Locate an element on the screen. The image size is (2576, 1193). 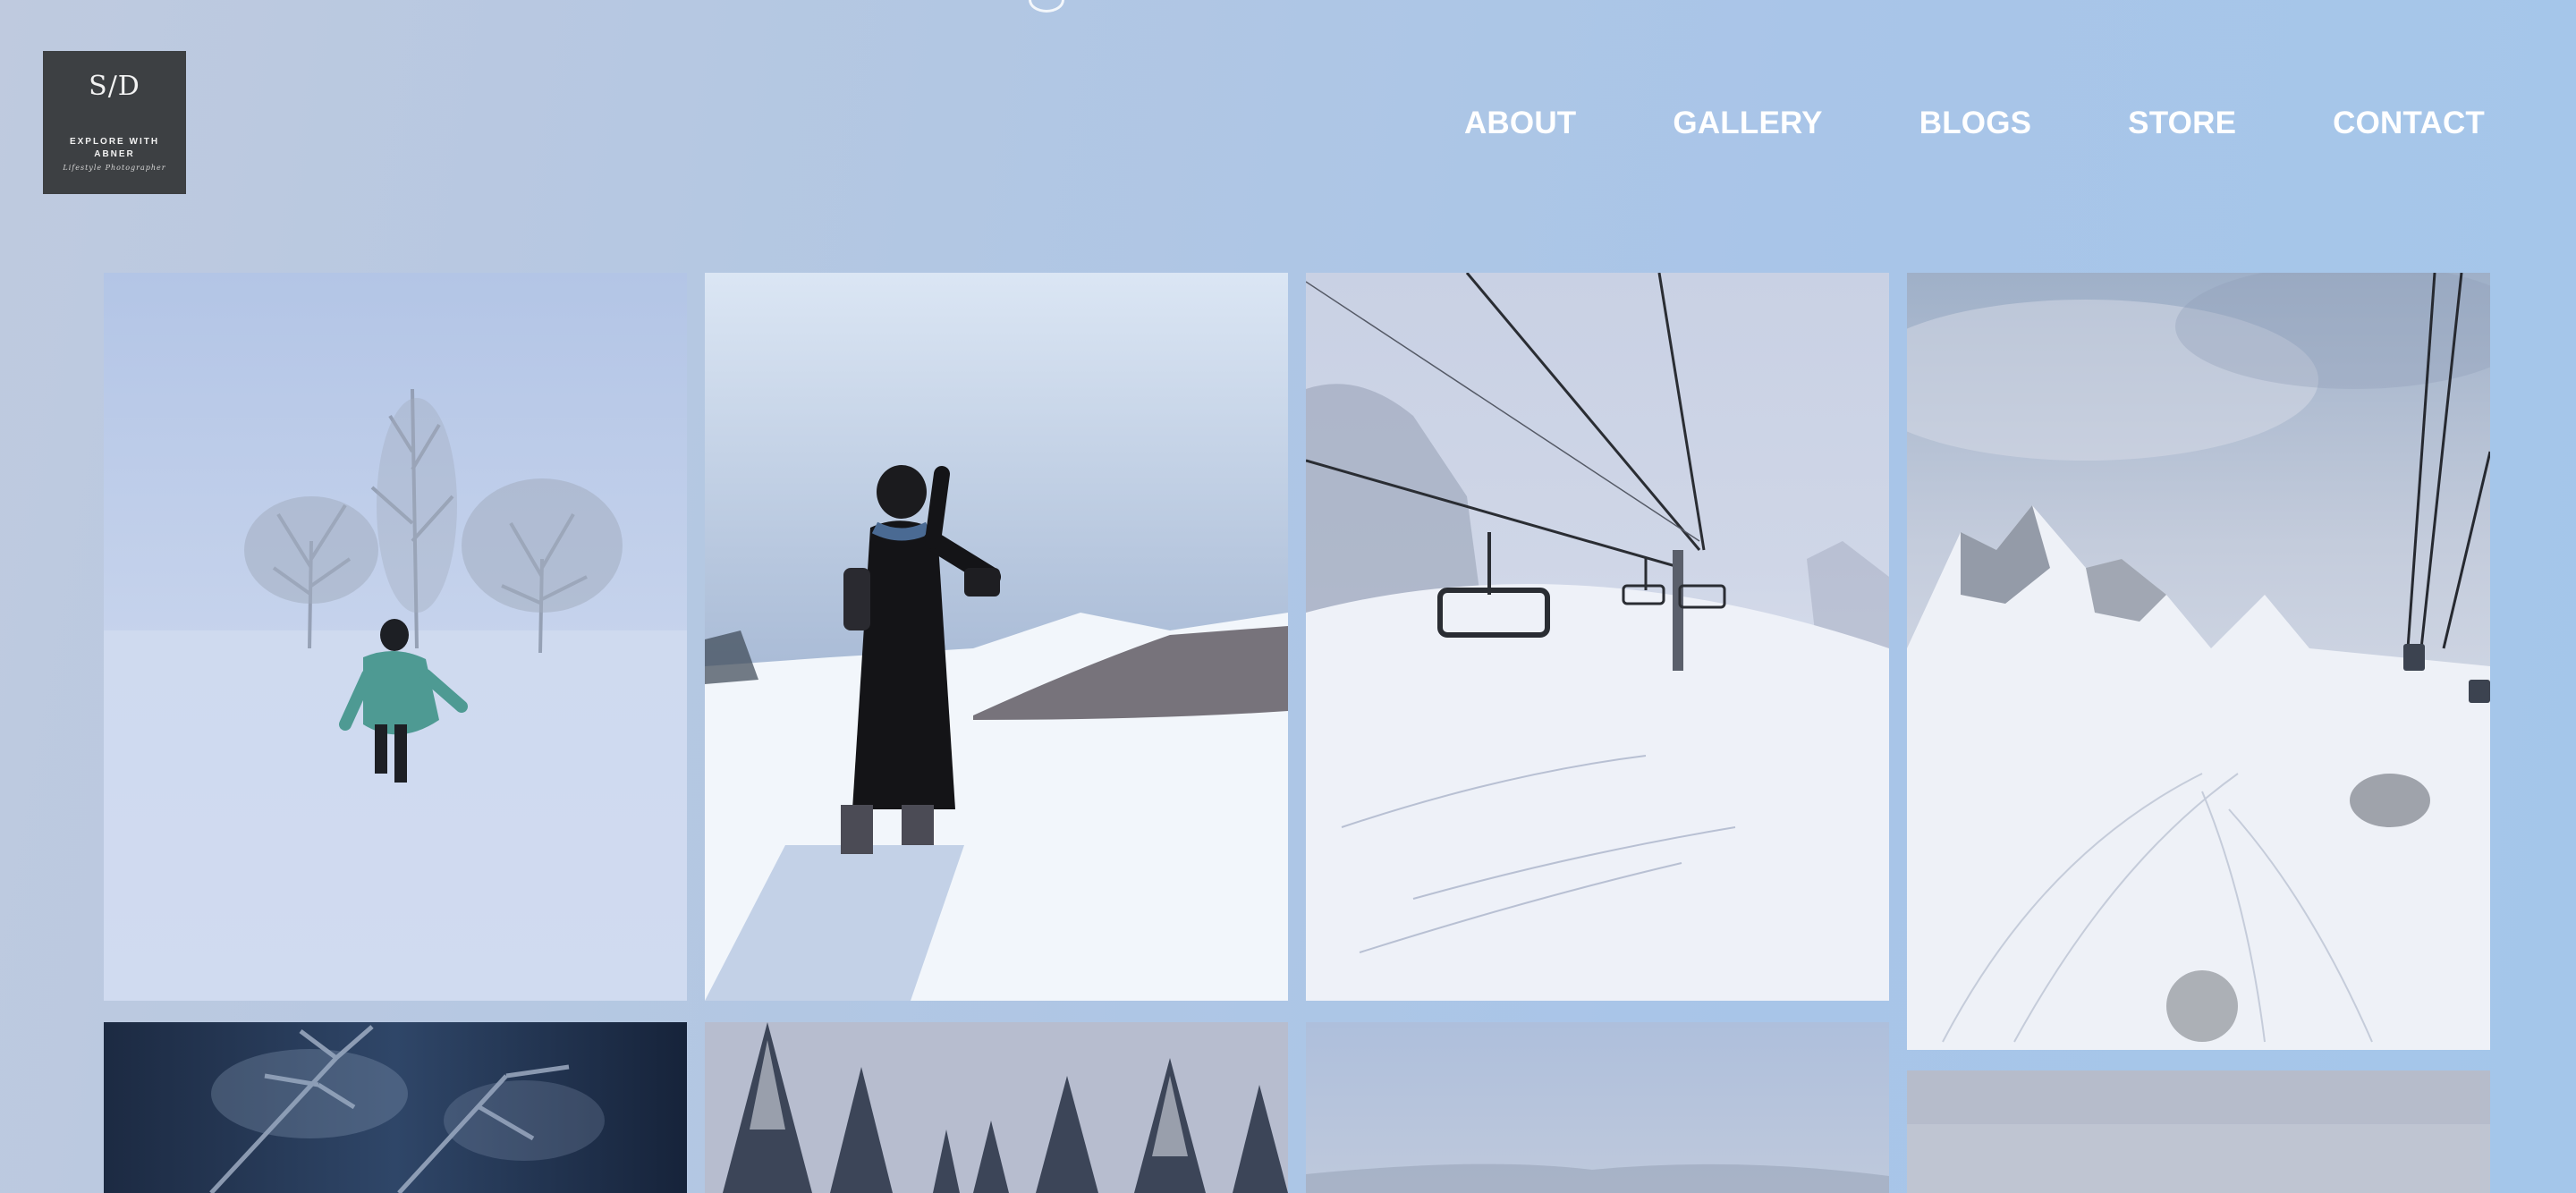
main-navigation: ABOUT GALLERY BLOGS STORE CONTACT is located at coordinates (1926, 124).